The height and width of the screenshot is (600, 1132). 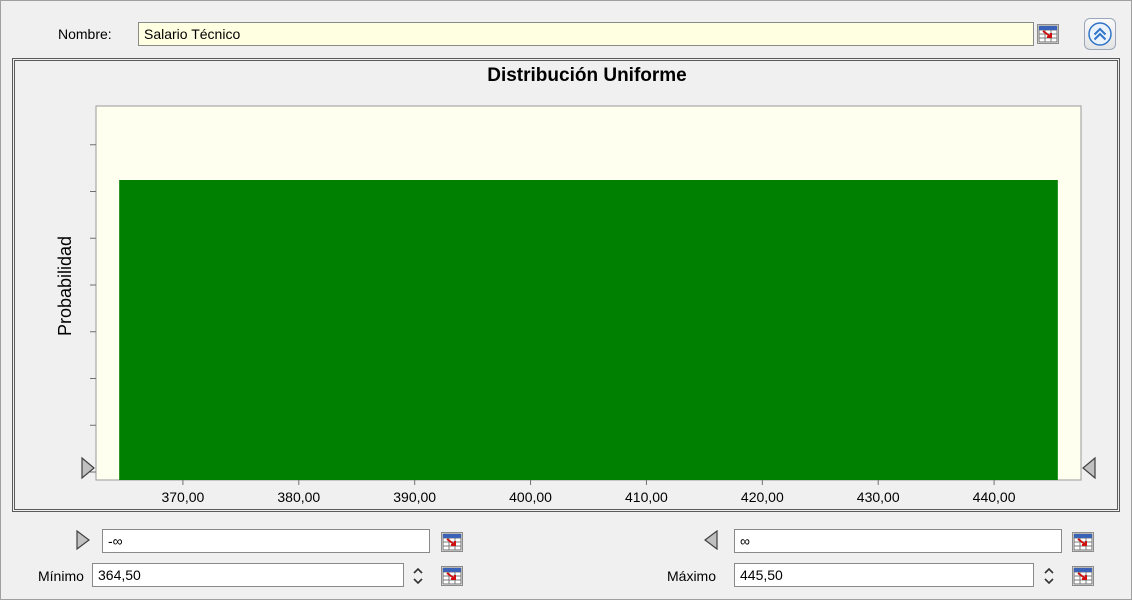 What do you see at coordinates (414, 497) in the screenshot?
I see `x-tick-label: 390,00` at bounding box center [414, 497].